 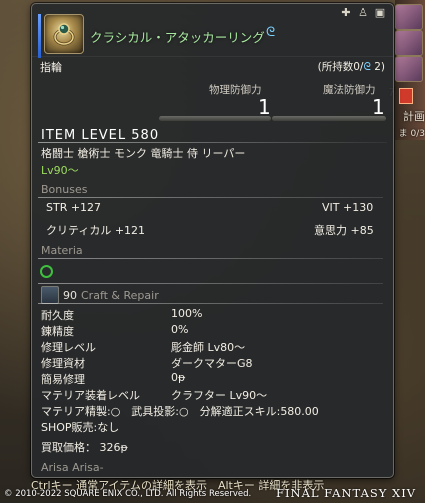 I want to click on crafter-name: Arisa Arisa-, so click(x=72, y=467).